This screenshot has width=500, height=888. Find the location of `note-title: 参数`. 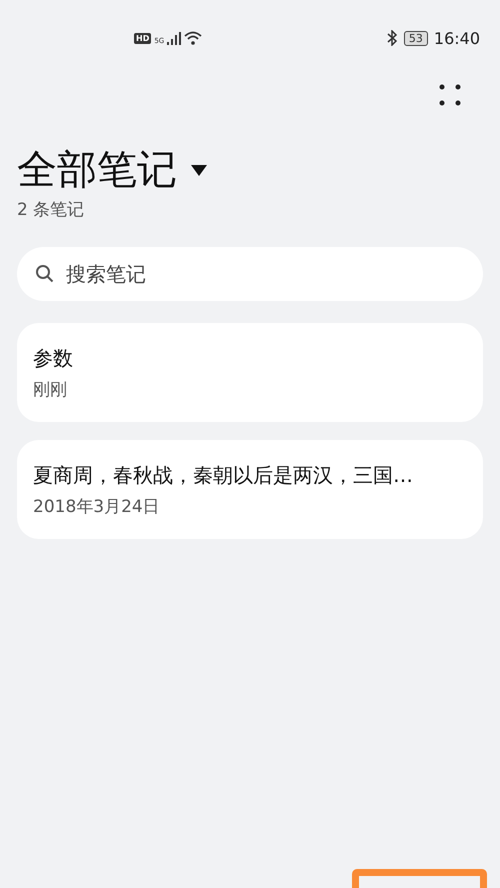

note-title: 参数 is located at coordinates (53, 358).